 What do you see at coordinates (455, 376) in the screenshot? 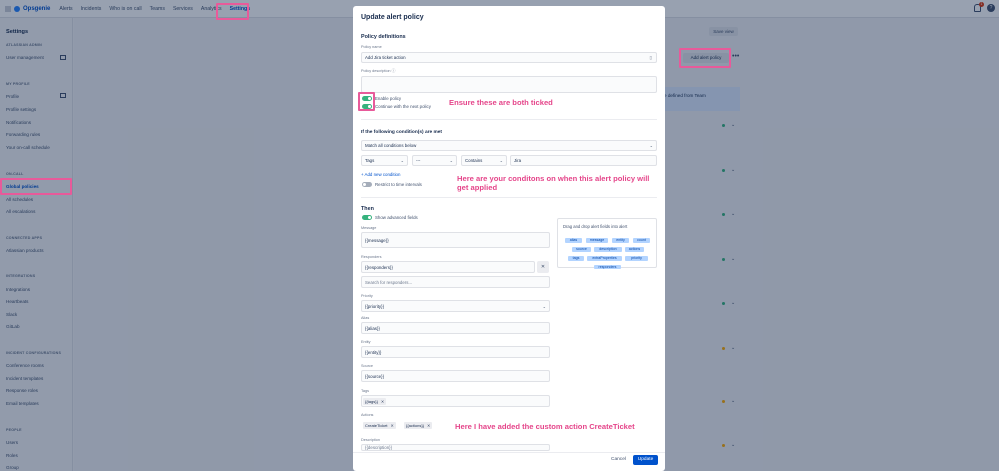
I see `source-input: {{source}}` at bounding box center [455, 376].